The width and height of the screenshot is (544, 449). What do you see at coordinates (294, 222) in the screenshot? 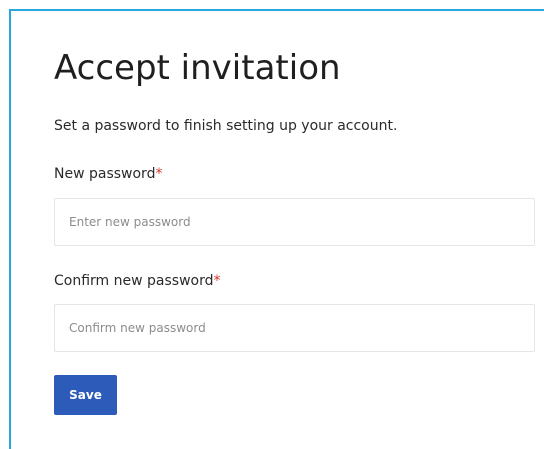
I see `new-password-input` at bounding box center [294, 222].